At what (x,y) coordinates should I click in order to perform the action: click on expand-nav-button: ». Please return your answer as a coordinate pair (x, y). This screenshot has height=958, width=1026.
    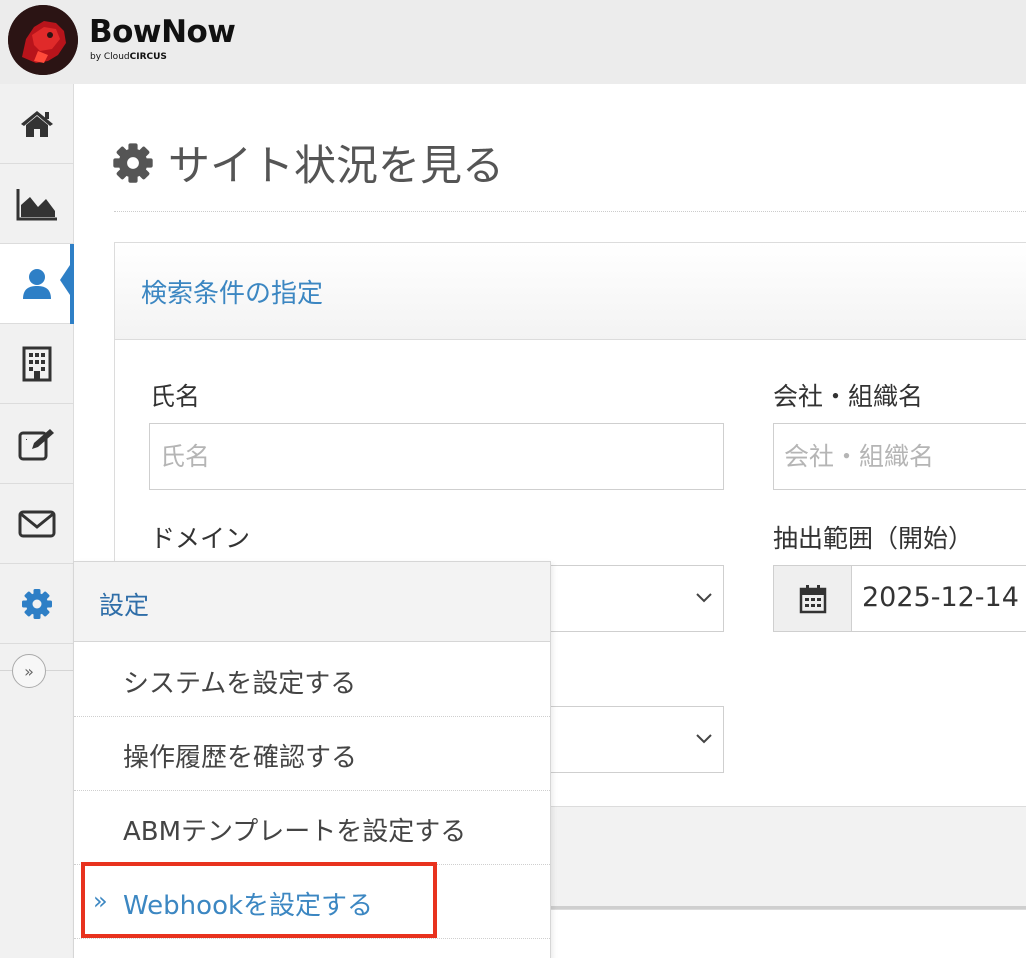
    Looking at the image, I should click on (29, 671).